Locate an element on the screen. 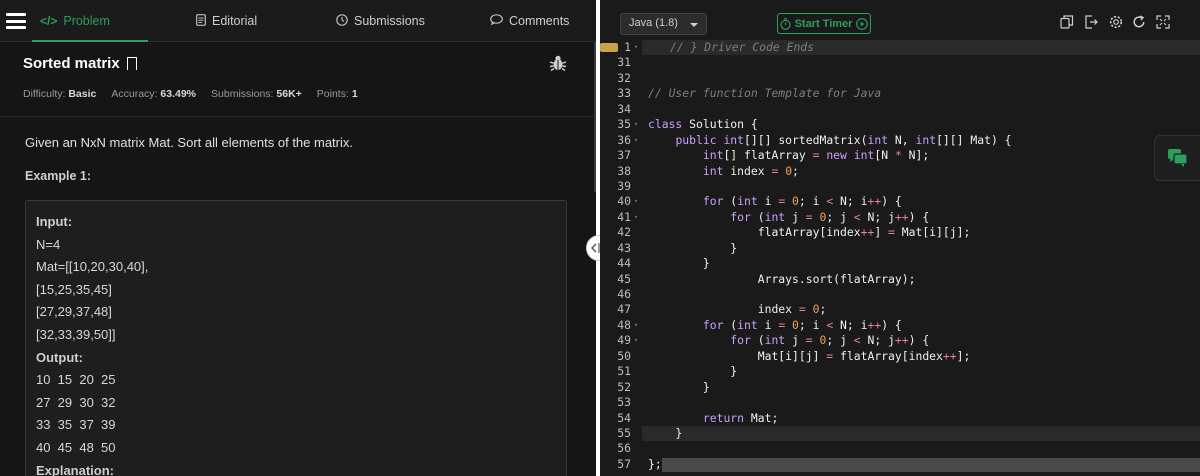  export-icon is located at coordinates (1091, 22).